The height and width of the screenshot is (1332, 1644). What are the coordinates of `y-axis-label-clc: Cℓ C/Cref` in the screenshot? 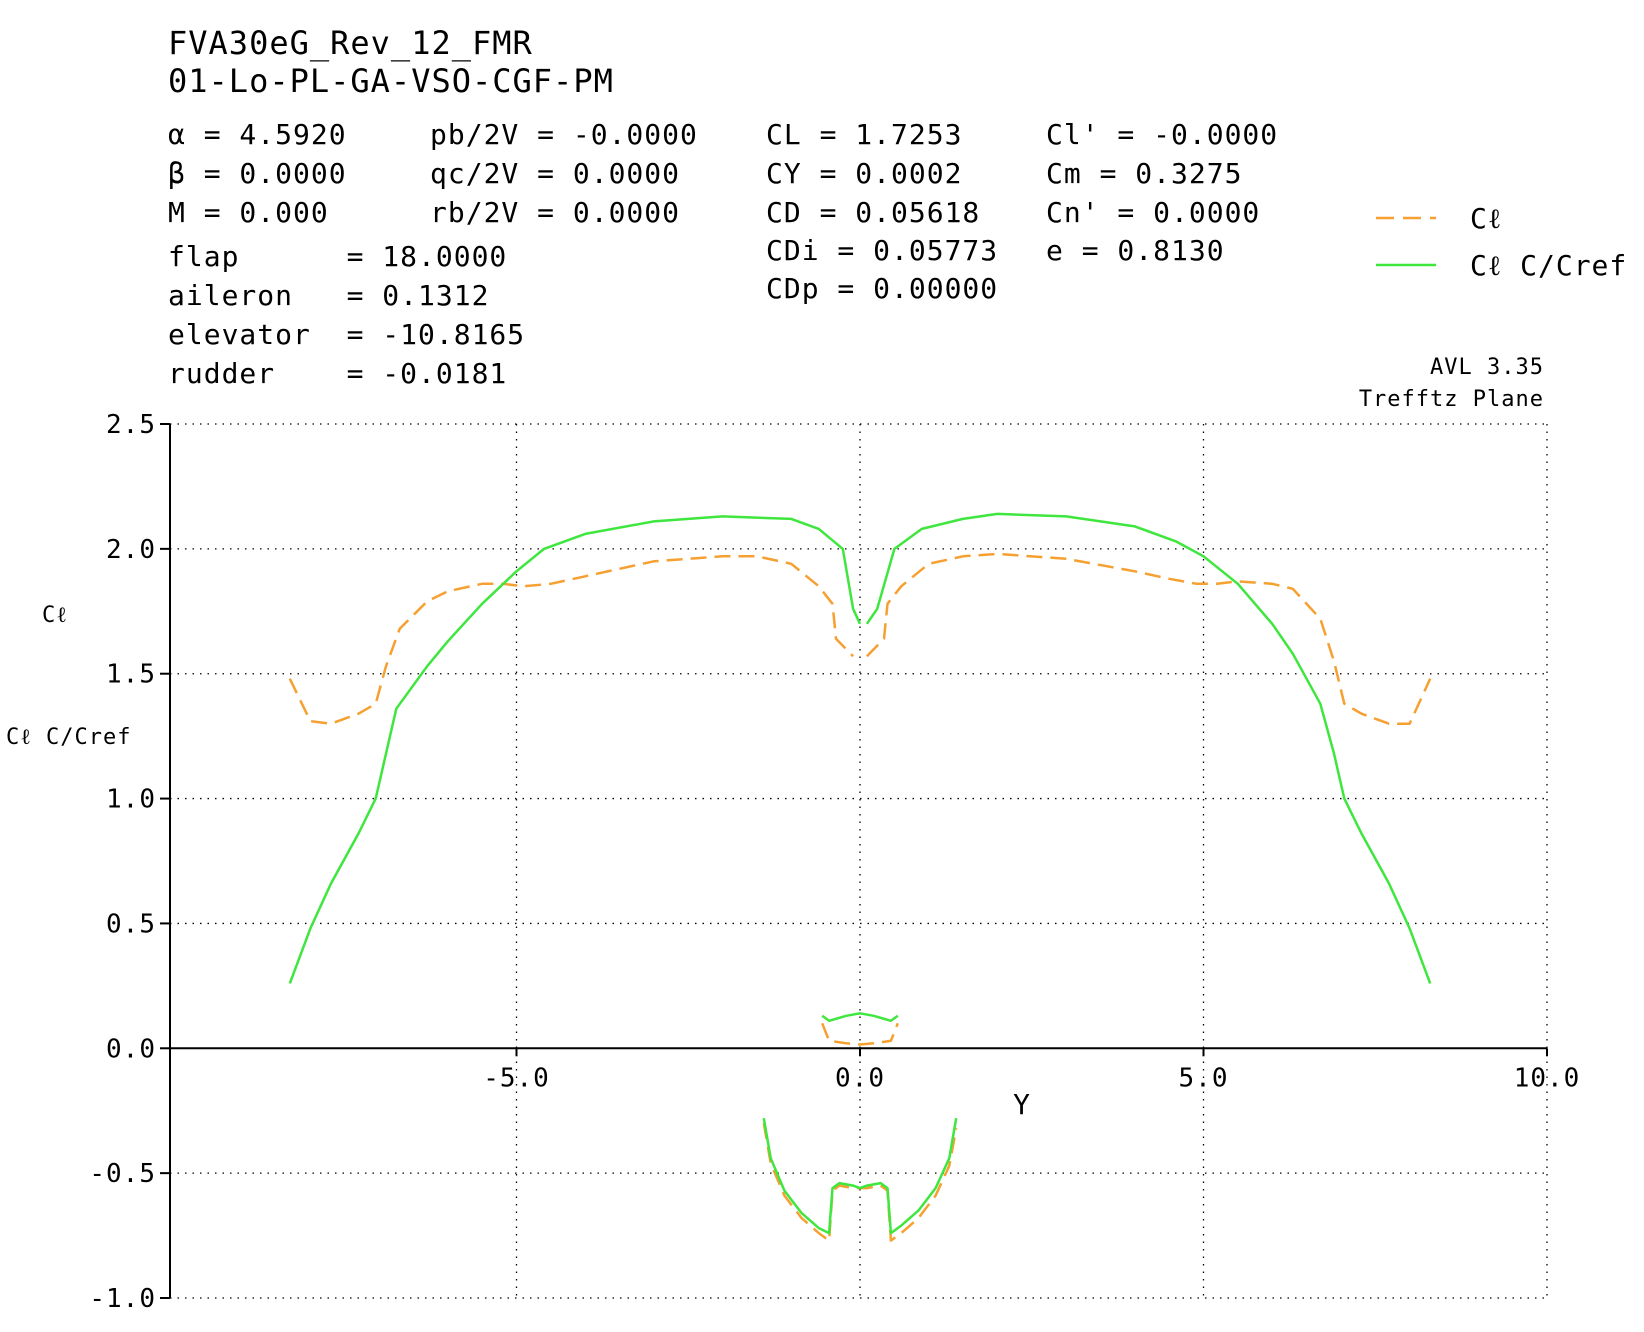 It's located at (69, 737).